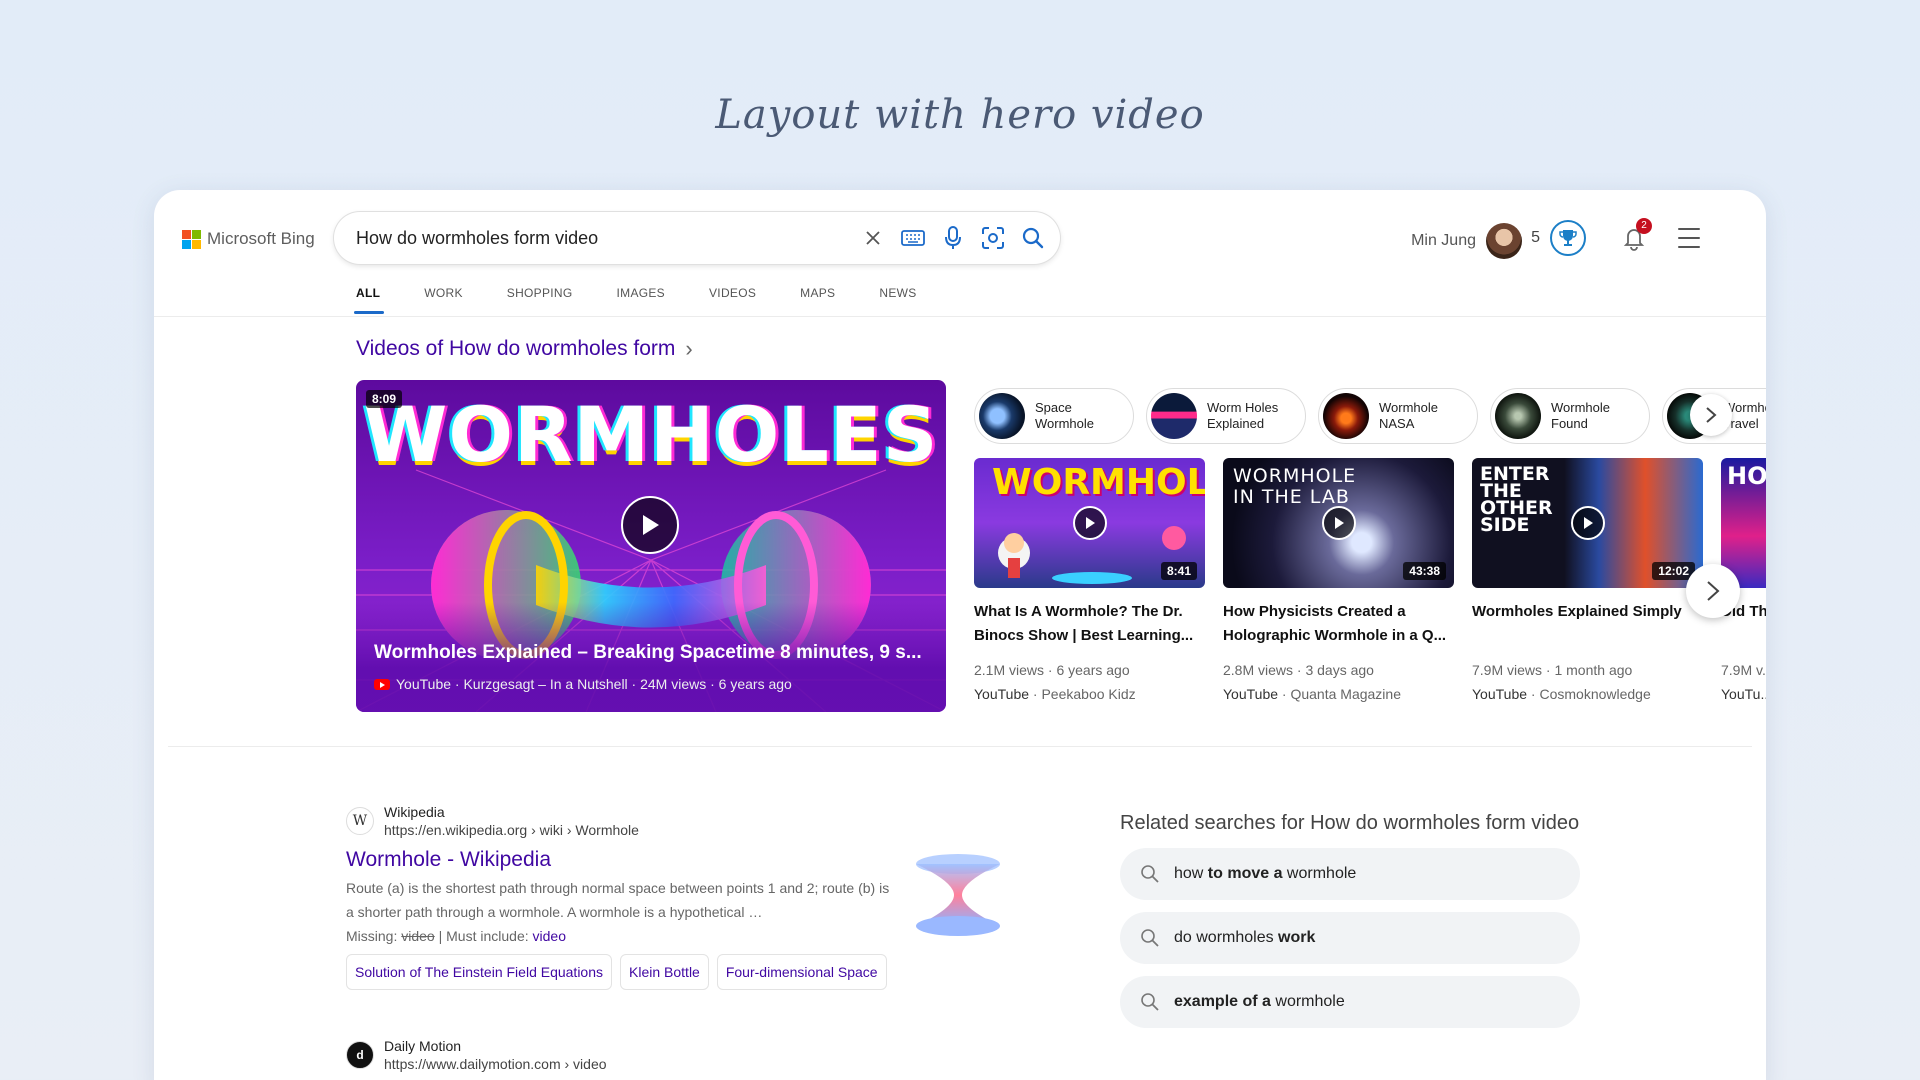 The height and width of the screenshot is (1080, 1920). What do you see at coordinates (423, 1046) in the screenshot?
I see `result-site-name: Daily Motion` at bounding box center [423, 1046].